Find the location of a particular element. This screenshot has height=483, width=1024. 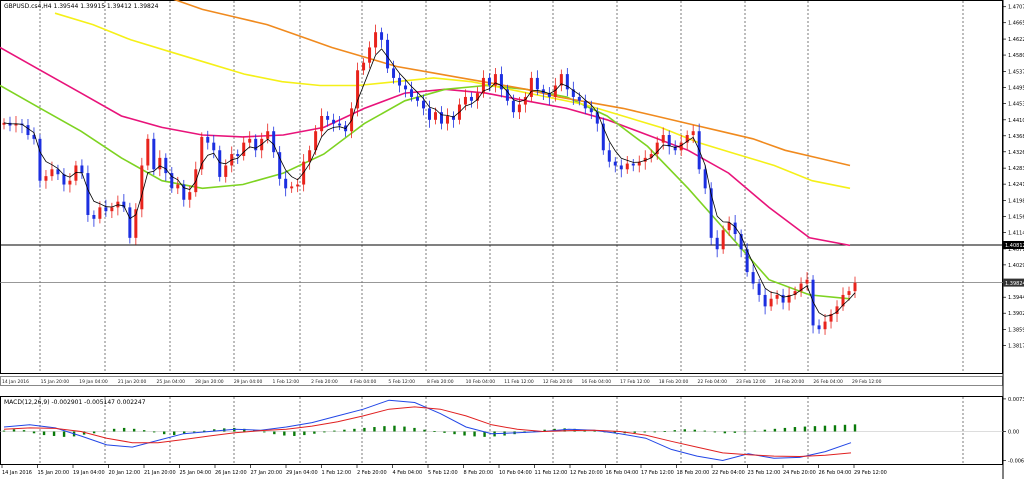

mini-axis-label: 17 Feb 12:00 is located at coordinates (635, 382).